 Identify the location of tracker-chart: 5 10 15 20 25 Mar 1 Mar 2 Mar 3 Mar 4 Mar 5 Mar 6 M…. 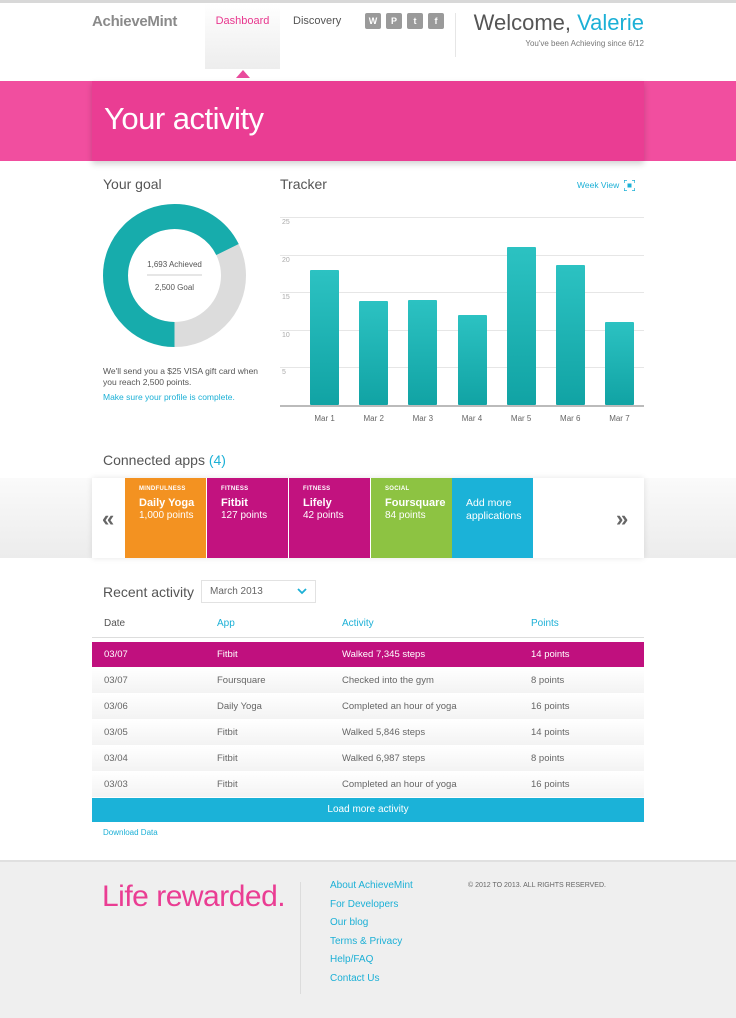
(462, 317).